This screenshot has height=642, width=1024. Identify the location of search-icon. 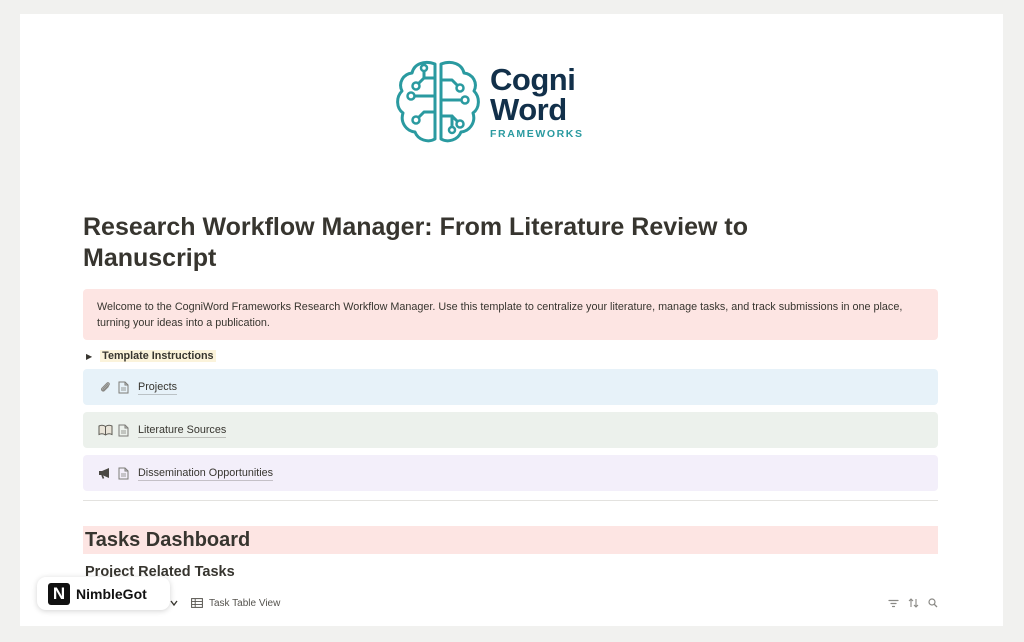
(933, 603).